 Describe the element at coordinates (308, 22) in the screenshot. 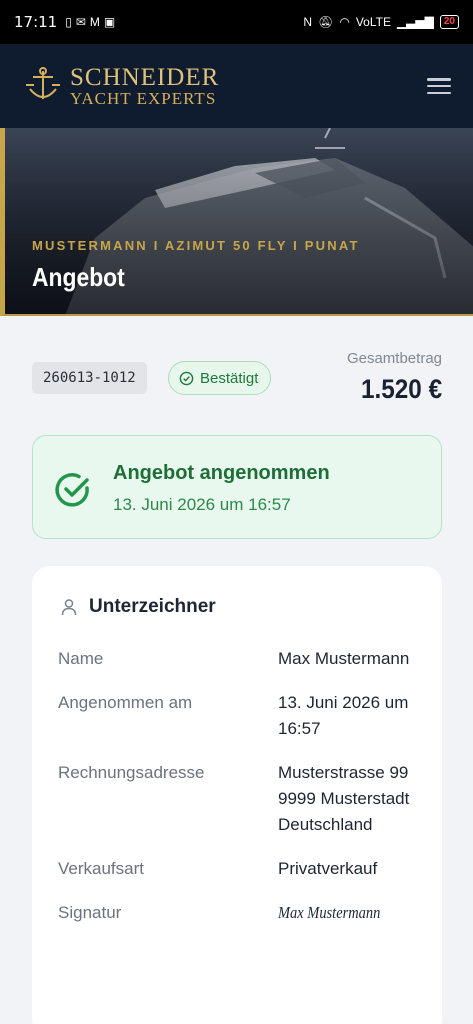

I see `nfc-icon: N` at that location.